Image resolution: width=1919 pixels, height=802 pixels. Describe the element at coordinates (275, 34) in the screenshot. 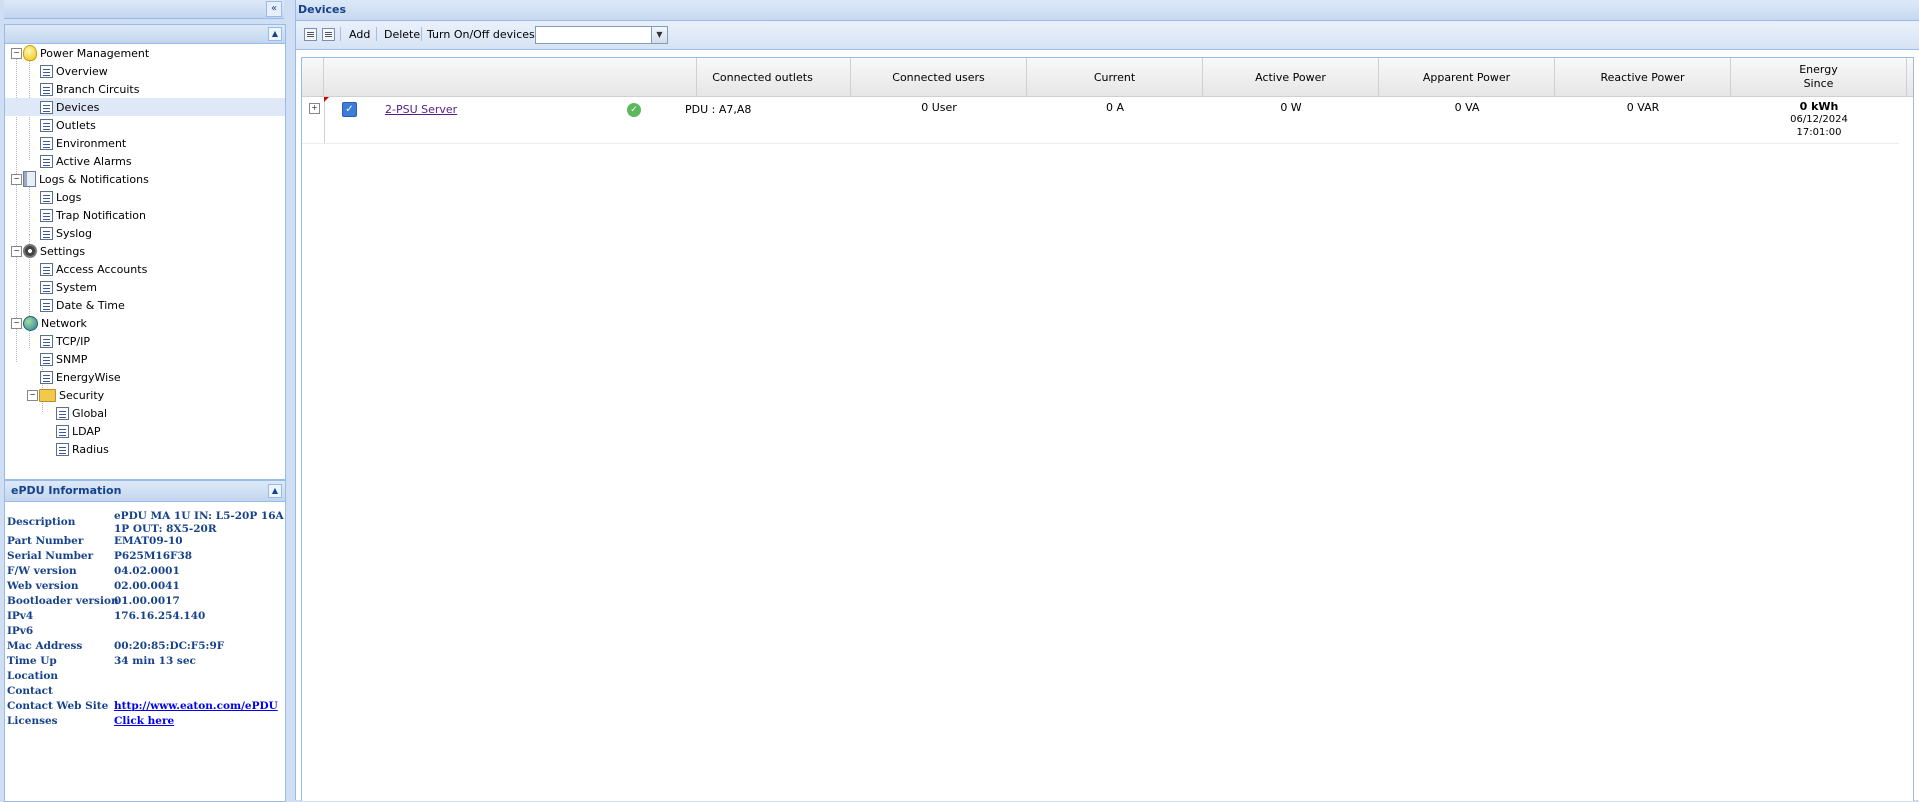

I see `collapse-tree-icon: ▲` at that location.